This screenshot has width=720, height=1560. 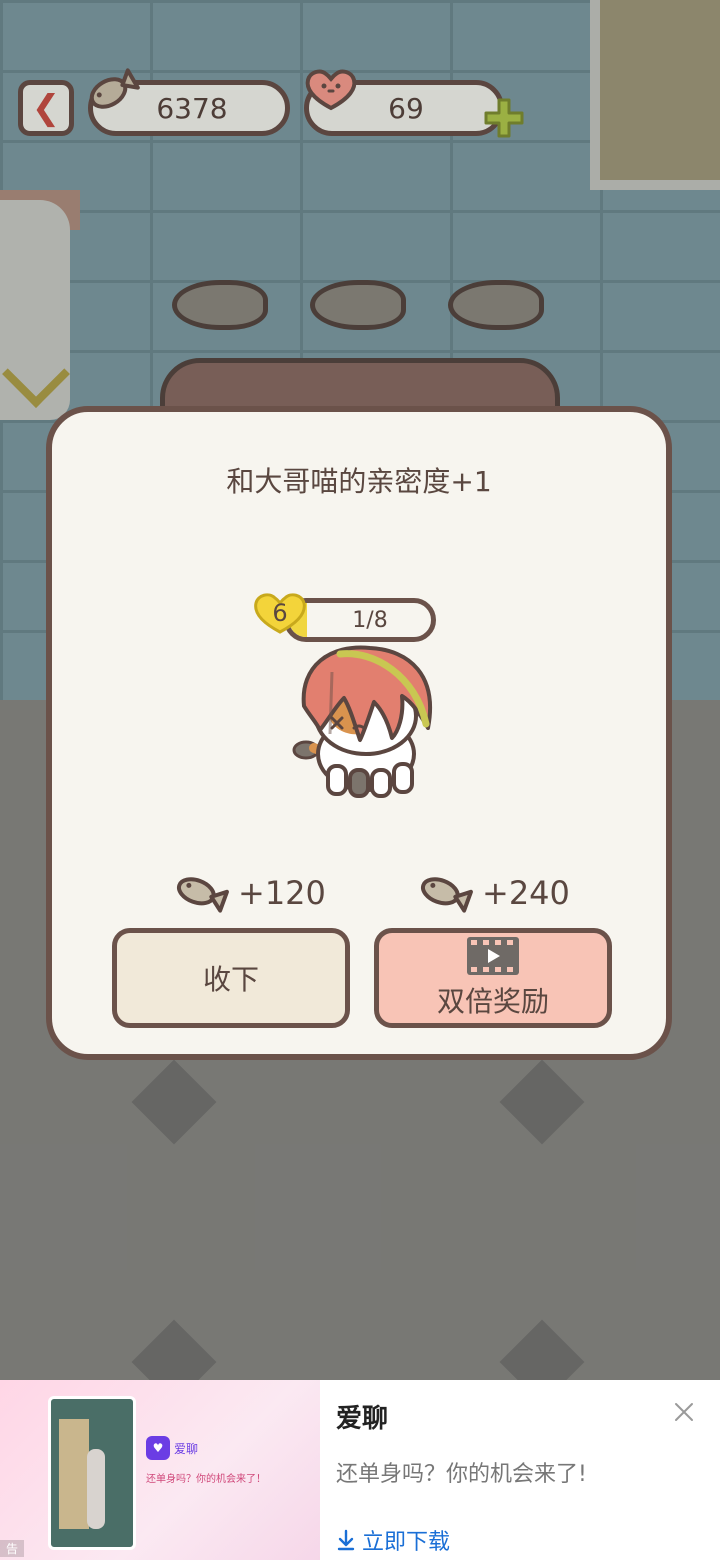 What do you see at coordinates (370, 620) in the screenshot?
I see `intimacy-progress-text: 1/8` at bounding box center [370, 620].